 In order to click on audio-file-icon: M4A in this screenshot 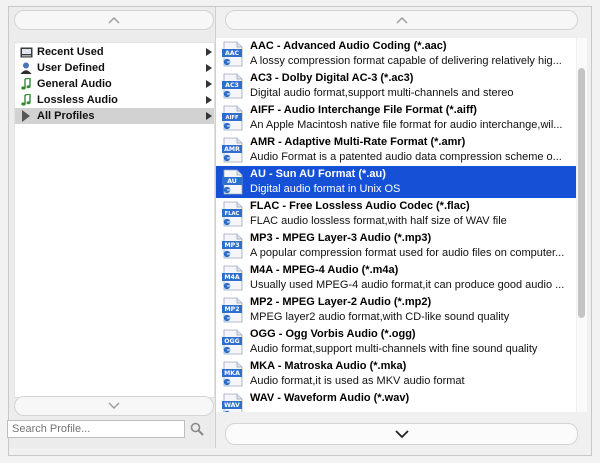, I will do `click(232, 278)`.